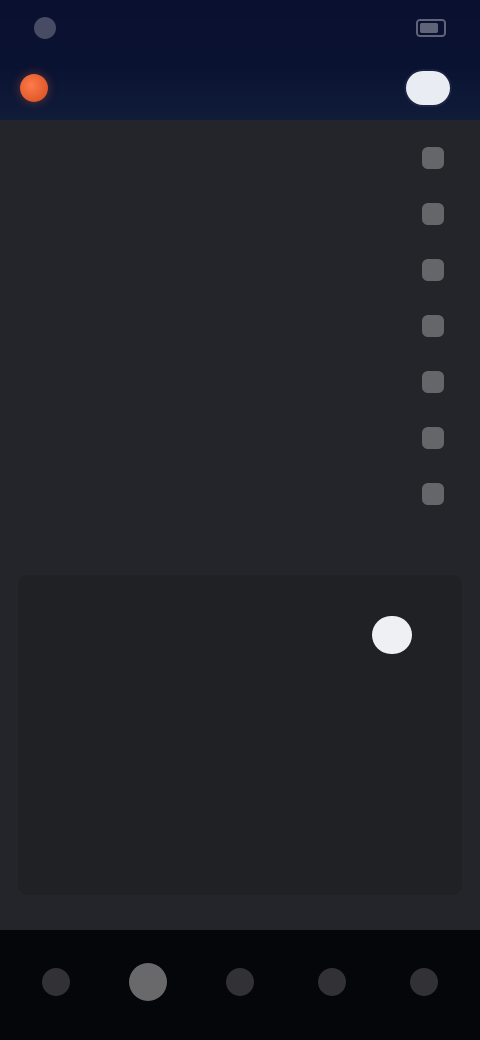 This screenshot has height=1040, width=480. What do you see at coordinates (240, 635) in the screenshot?
I see `section-row` at bounding box center [240, 635].